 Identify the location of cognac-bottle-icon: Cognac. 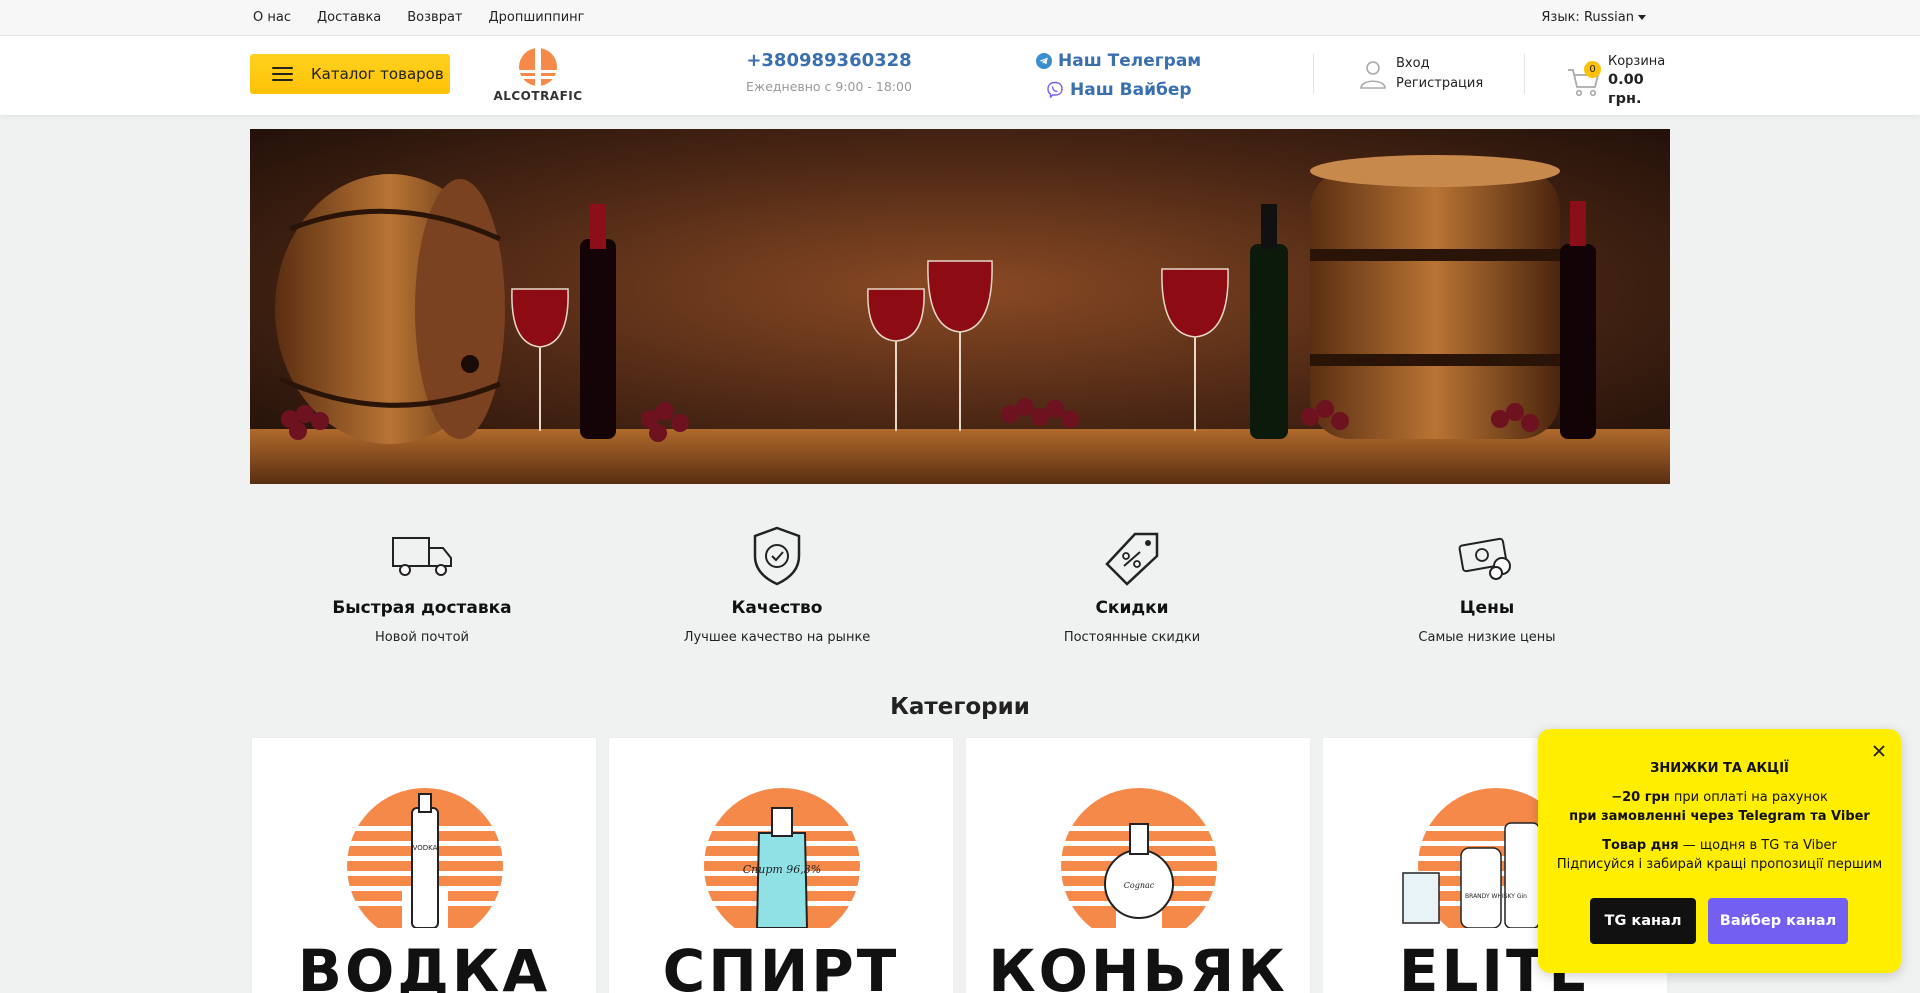
(1139, 858).